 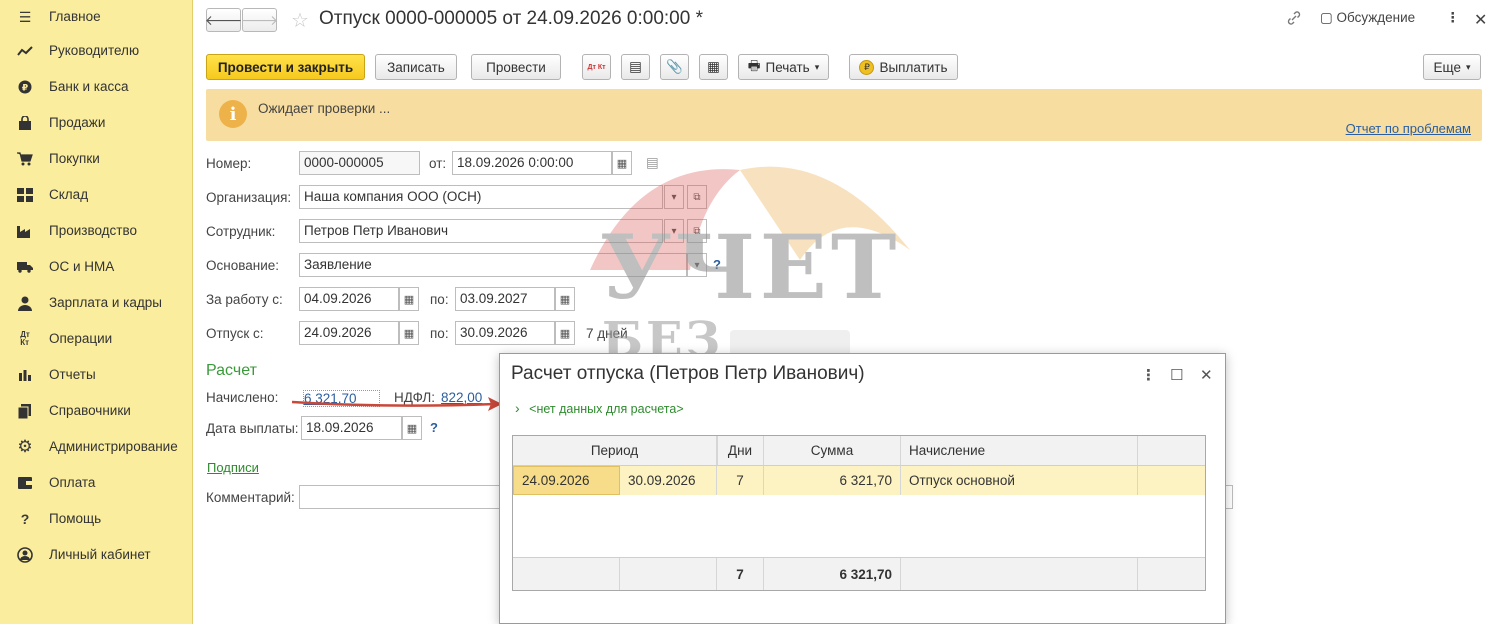 I want to click on post-button: Провести, so click(x=516, y=67).